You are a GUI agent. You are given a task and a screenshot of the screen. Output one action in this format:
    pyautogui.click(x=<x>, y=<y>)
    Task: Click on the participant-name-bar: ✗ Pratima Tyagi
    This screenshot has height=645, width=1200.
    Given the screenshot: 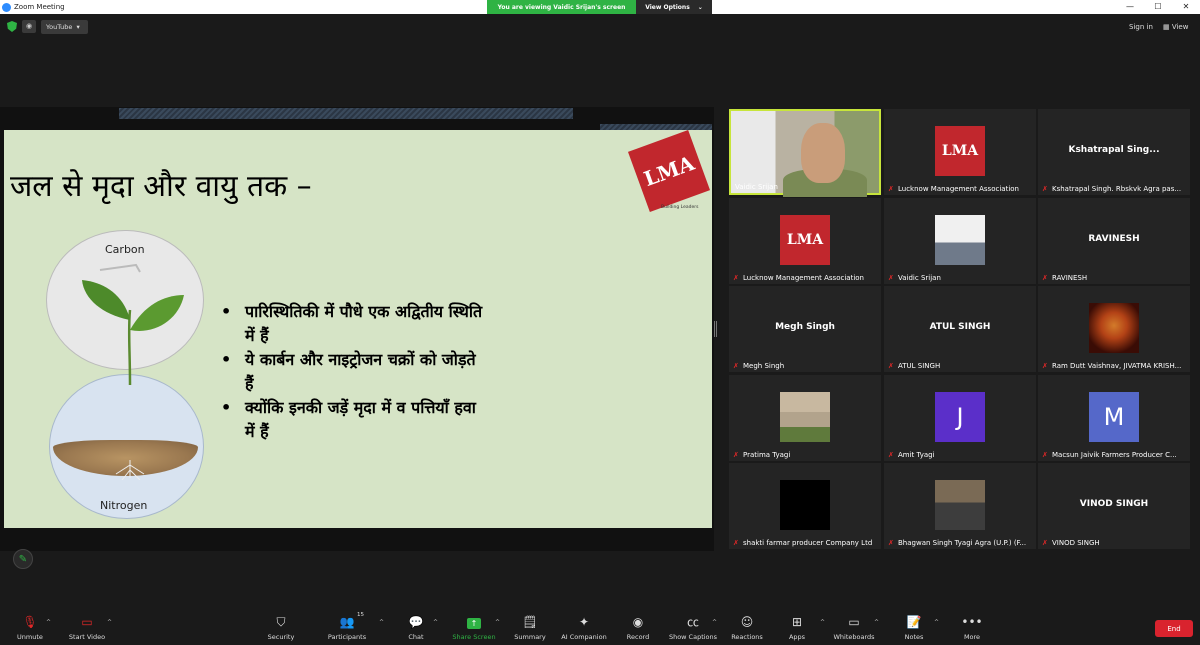 What is the action you would take?
    pyautogui.click(x=806, y=455)
    